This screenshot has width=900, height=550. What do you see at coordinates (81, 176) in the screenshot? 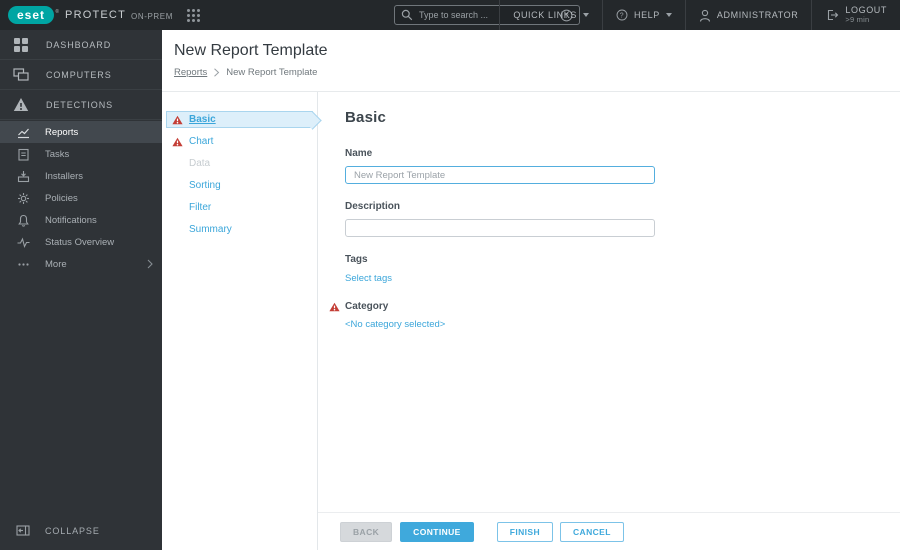
I see `sidebar-item-installers: Installers` at bounding box center [81, 176].